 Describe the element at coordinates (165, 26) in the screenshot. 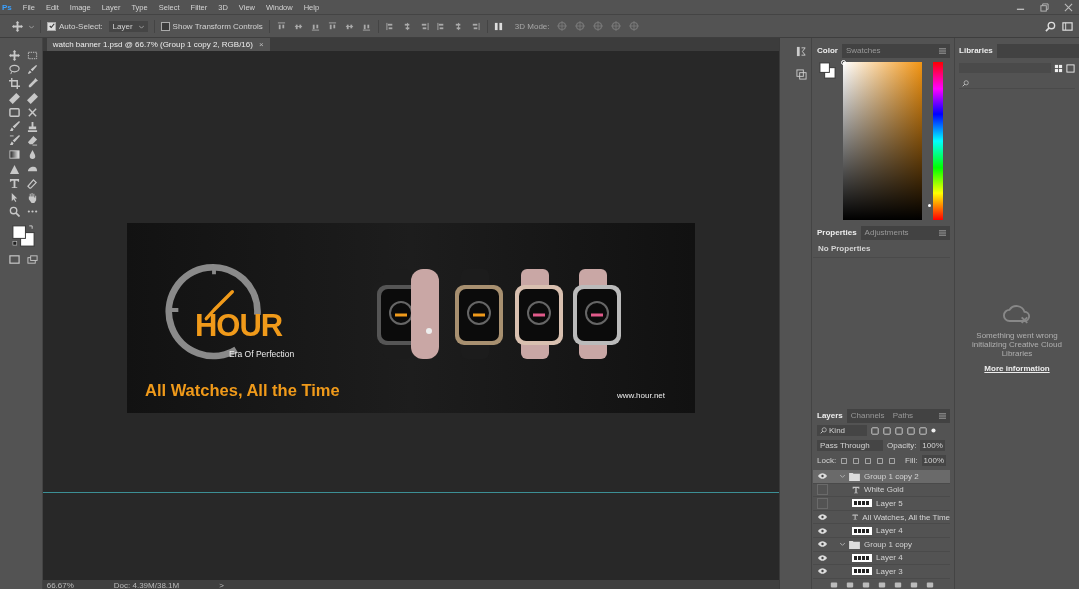

I see `transform-controls-checkbox` at that location.